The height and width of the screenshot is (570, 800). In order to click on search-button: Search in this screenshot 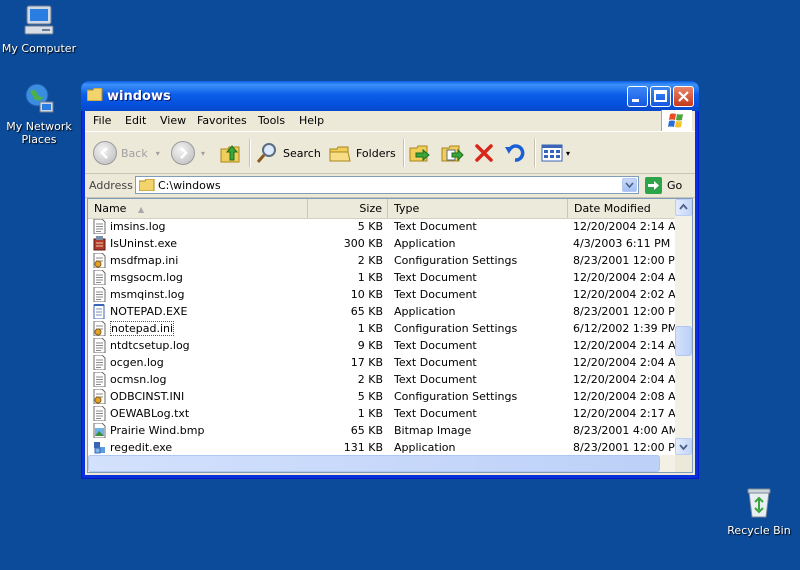, I will do `click(288, 153)`.